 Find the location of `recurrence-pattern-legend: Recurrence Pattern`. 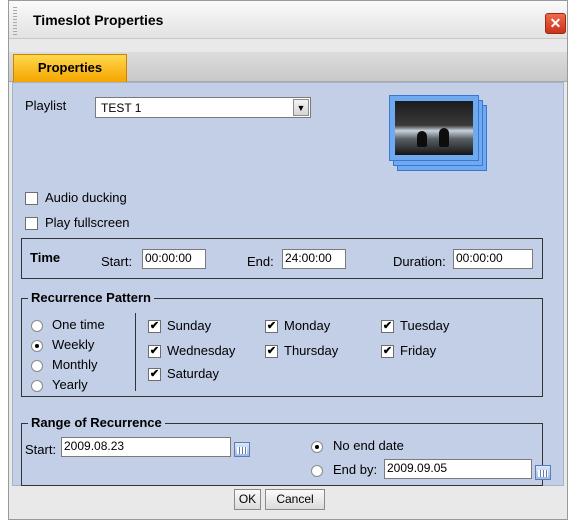

recurrence-pattern-legend: Recurrence Pattern is located at coordinates (91, 297).